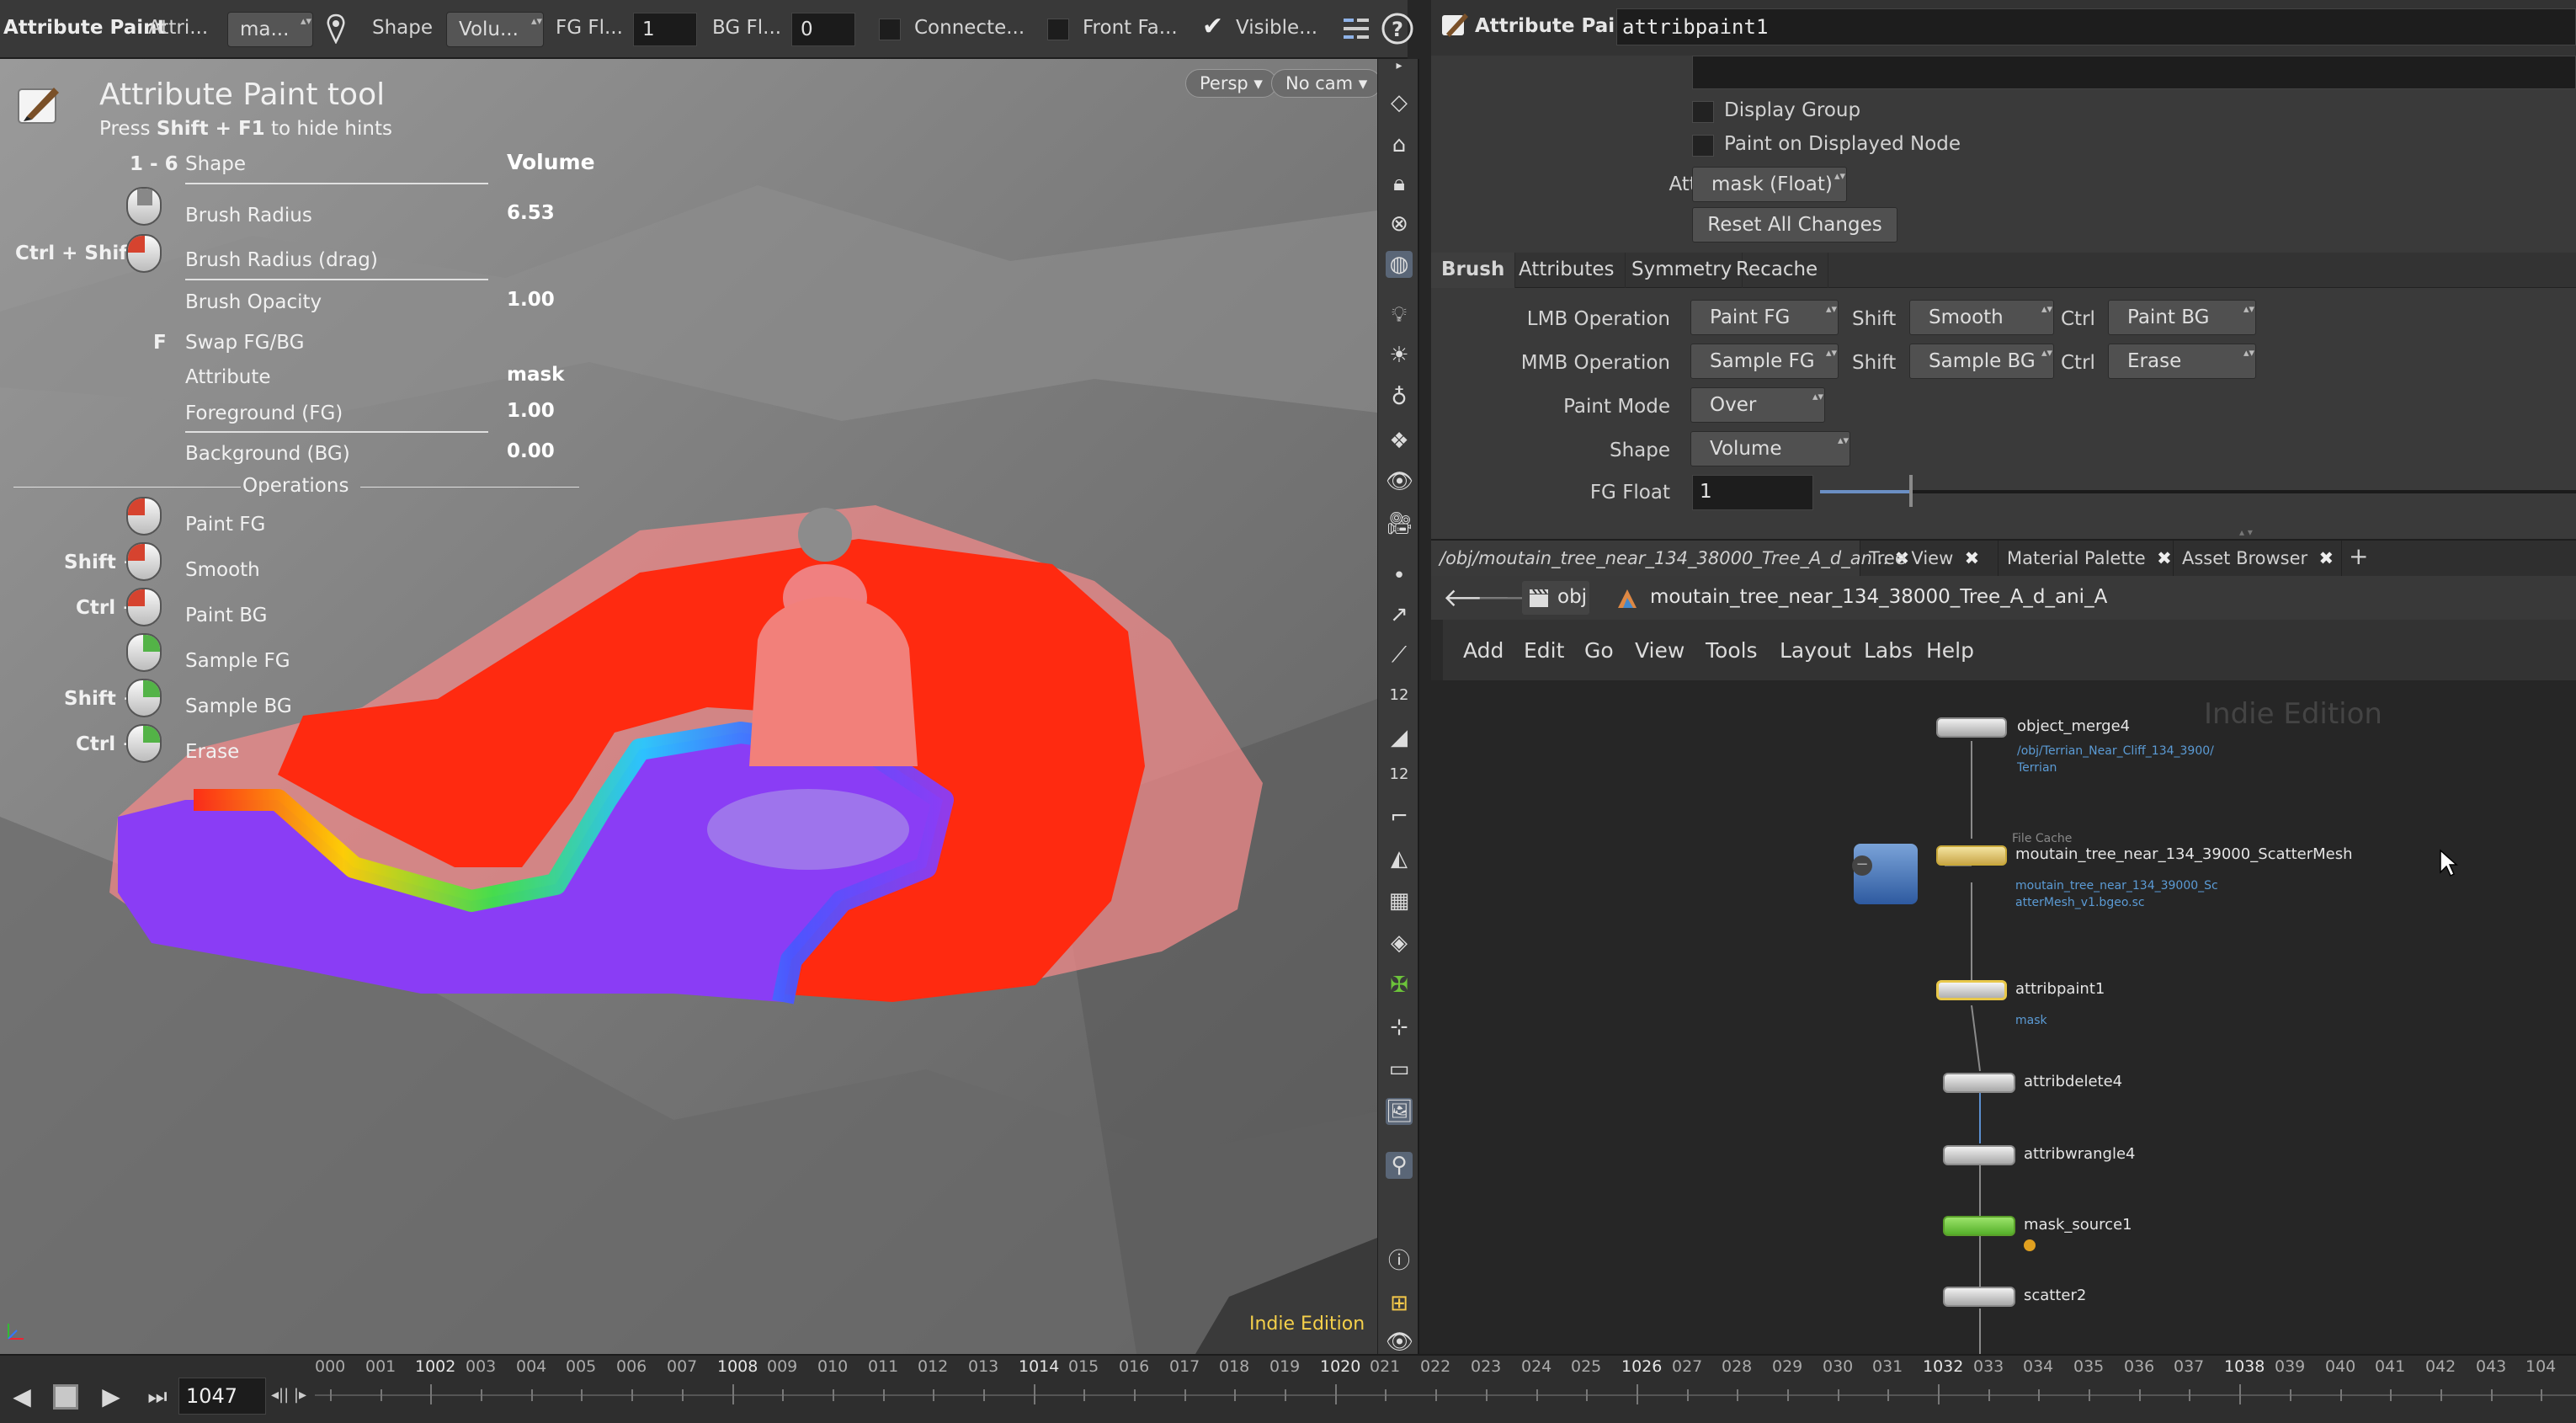 This screenshot has width=2576, height=1423. I want to click on minus-icon: −, so click(1862, 865).